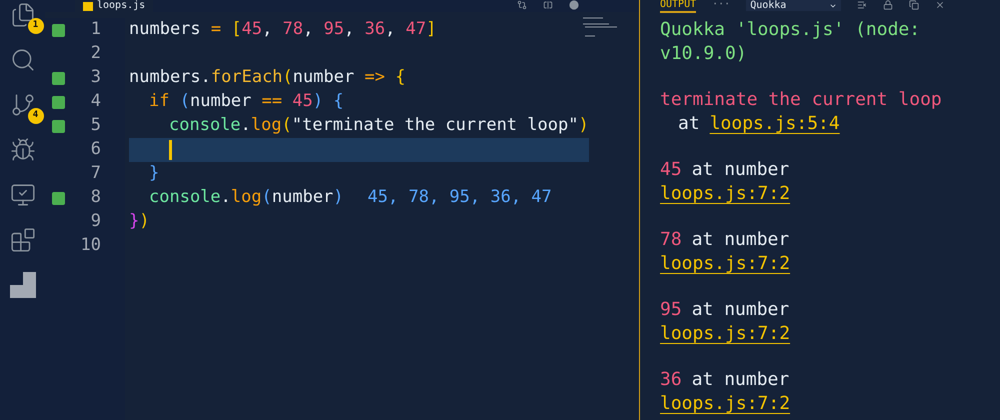 The image size is (1000, 420). I want to click on badge-count: 4, so click(36, 116).